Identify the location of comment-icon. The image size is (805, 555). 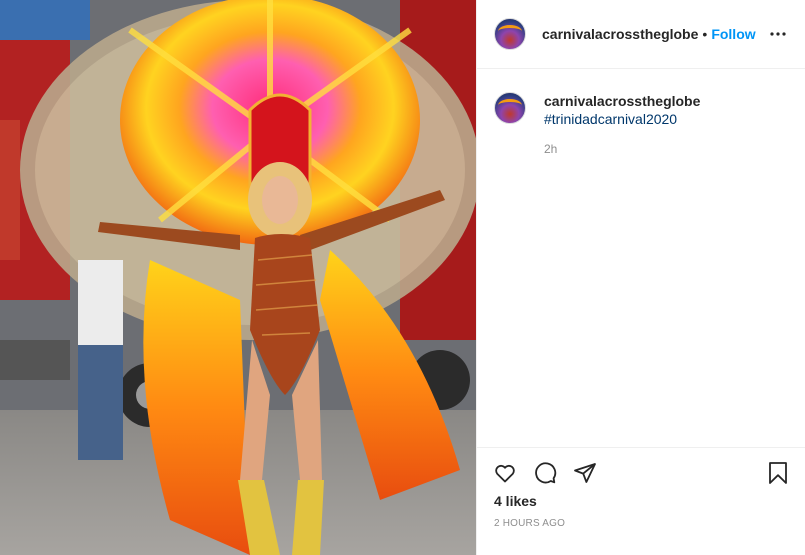
(545, 473).